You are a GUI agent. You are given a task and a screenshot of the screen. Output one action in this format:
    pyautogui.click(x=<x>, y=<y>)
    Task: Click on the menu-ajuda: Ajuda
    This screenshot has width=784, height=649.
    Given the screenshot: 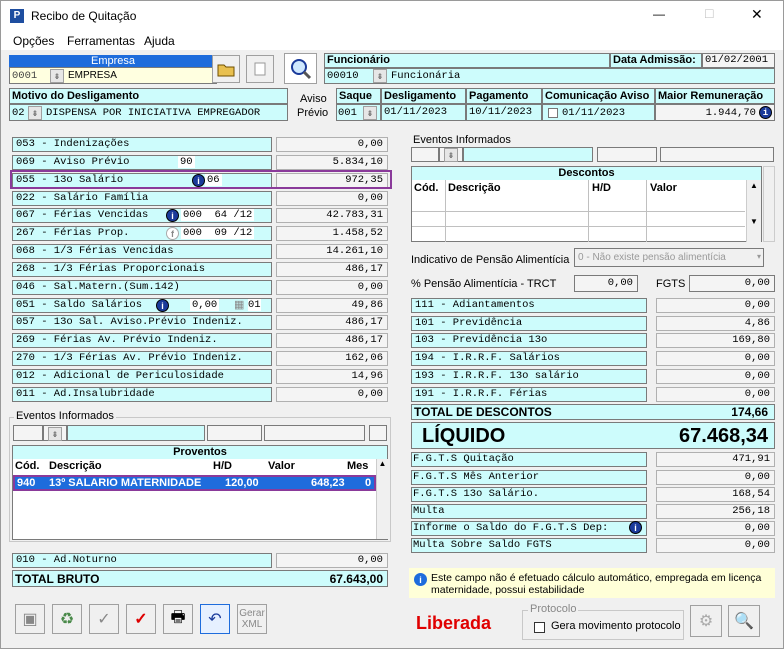 What is the action you would take?
    pyautogui.click(x=159, y=41)
    